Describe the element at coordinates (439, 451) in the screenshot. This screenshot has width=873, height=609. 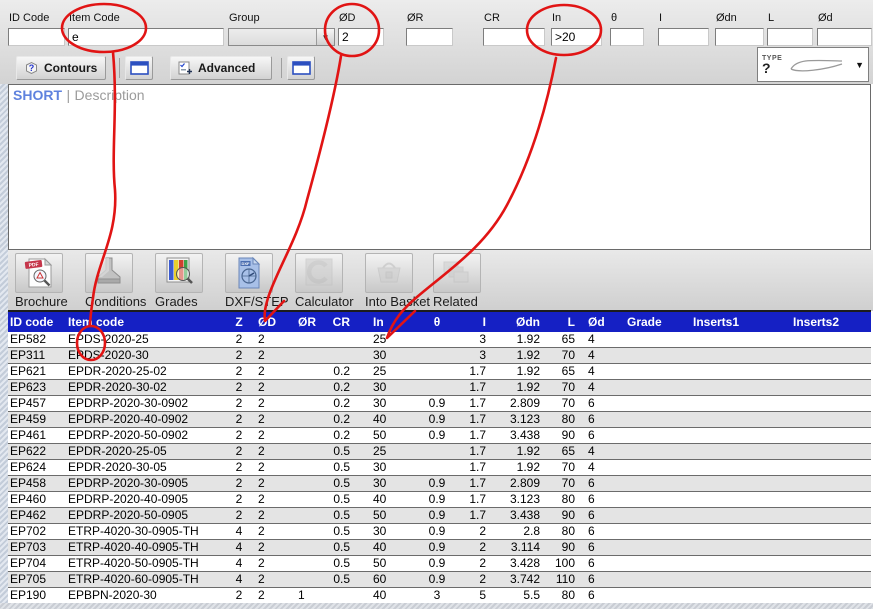
I see `table-row-EP622: EP622 EPDR-2020-25-05 2 2 0.5 25 1.7 1.92 65 4` at that location.